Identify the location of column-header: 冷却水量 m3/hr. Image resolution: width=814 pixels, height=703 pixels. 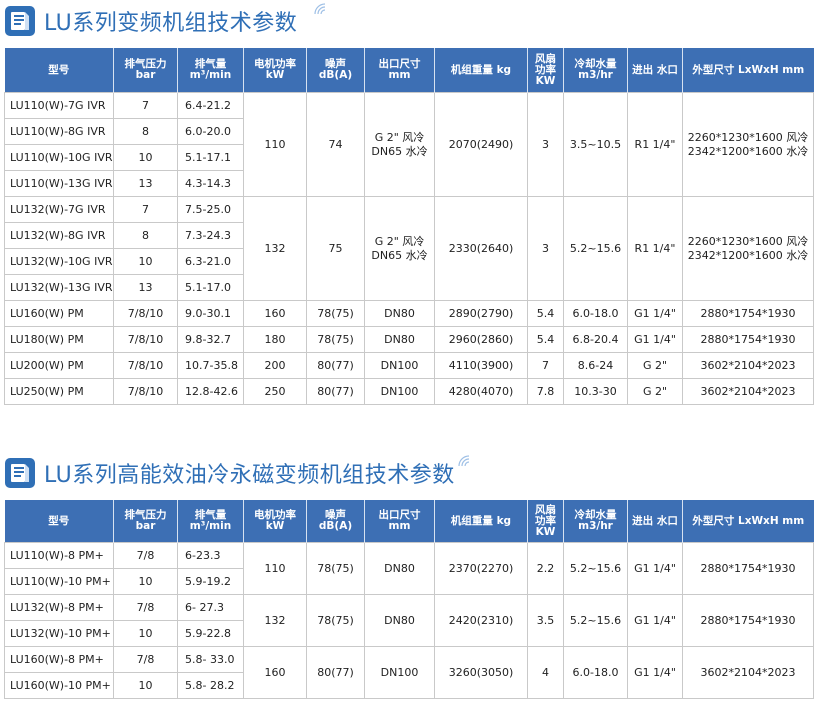
(595, 70).